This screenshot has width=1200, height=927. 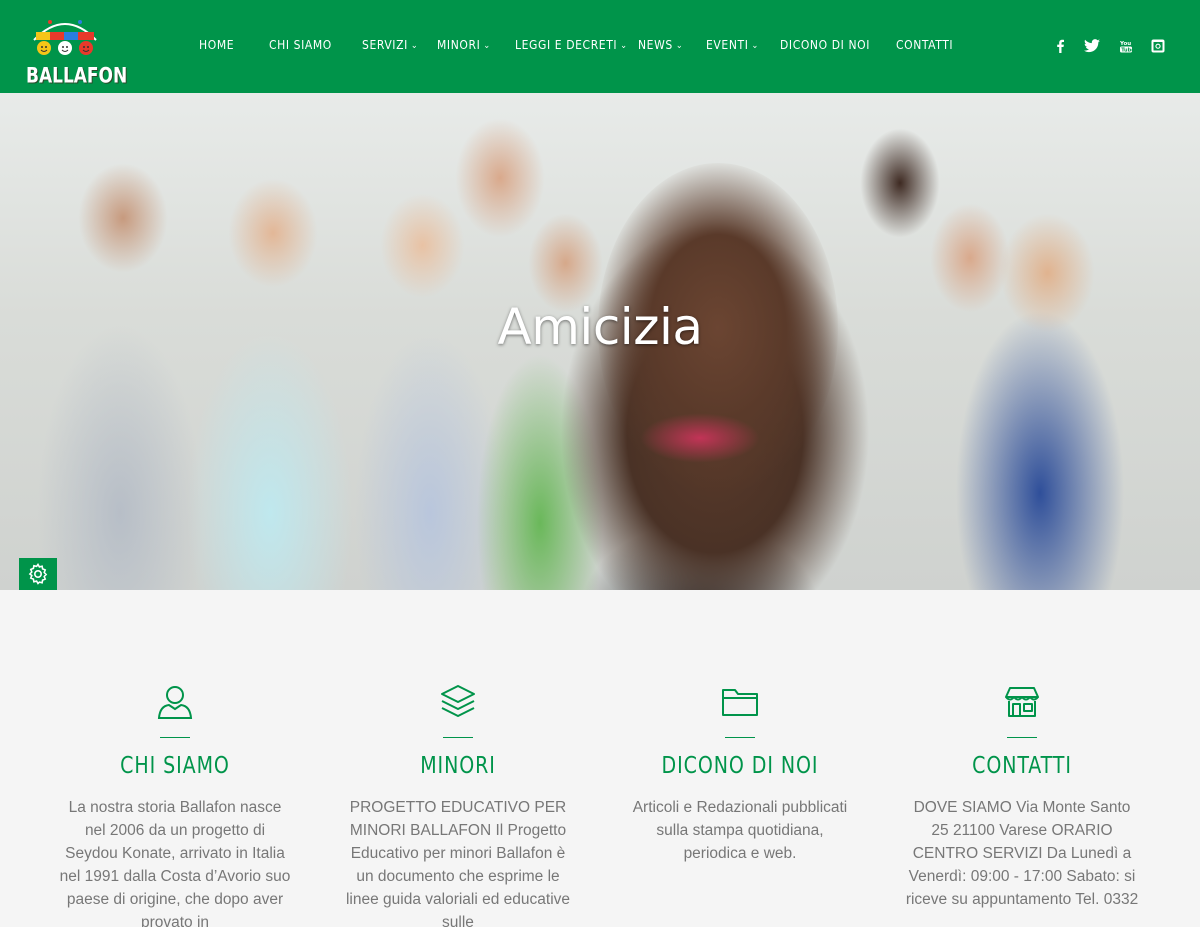 I want to click on nav-label: HOME, so click(x=217, y=45).